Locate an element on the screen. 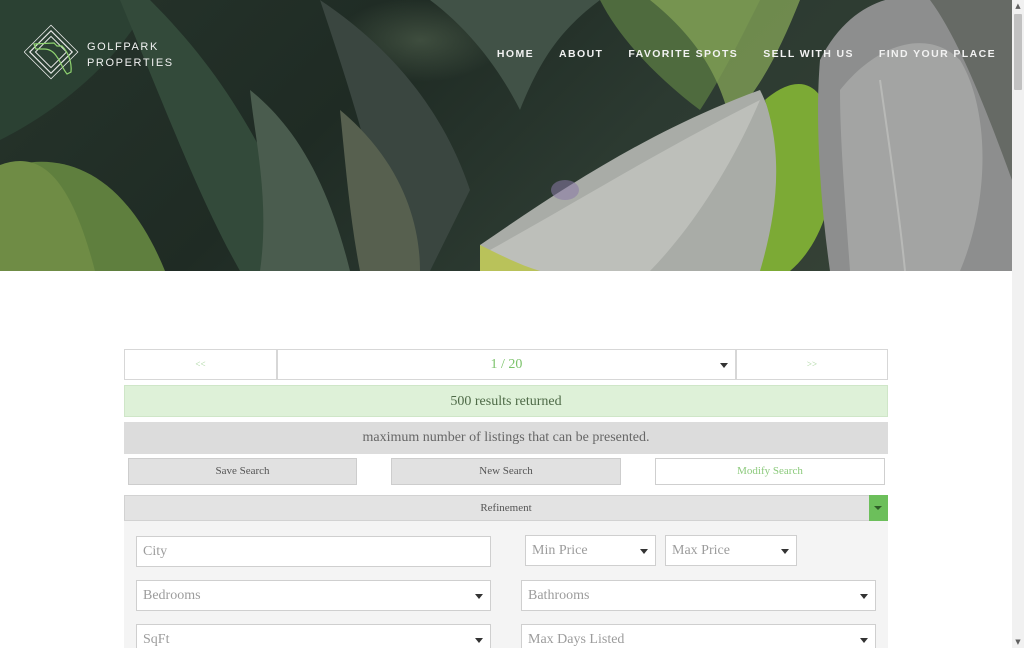 The image size is (1024, 648). save-search-button: Save Search is located at coordinates (242, 471).